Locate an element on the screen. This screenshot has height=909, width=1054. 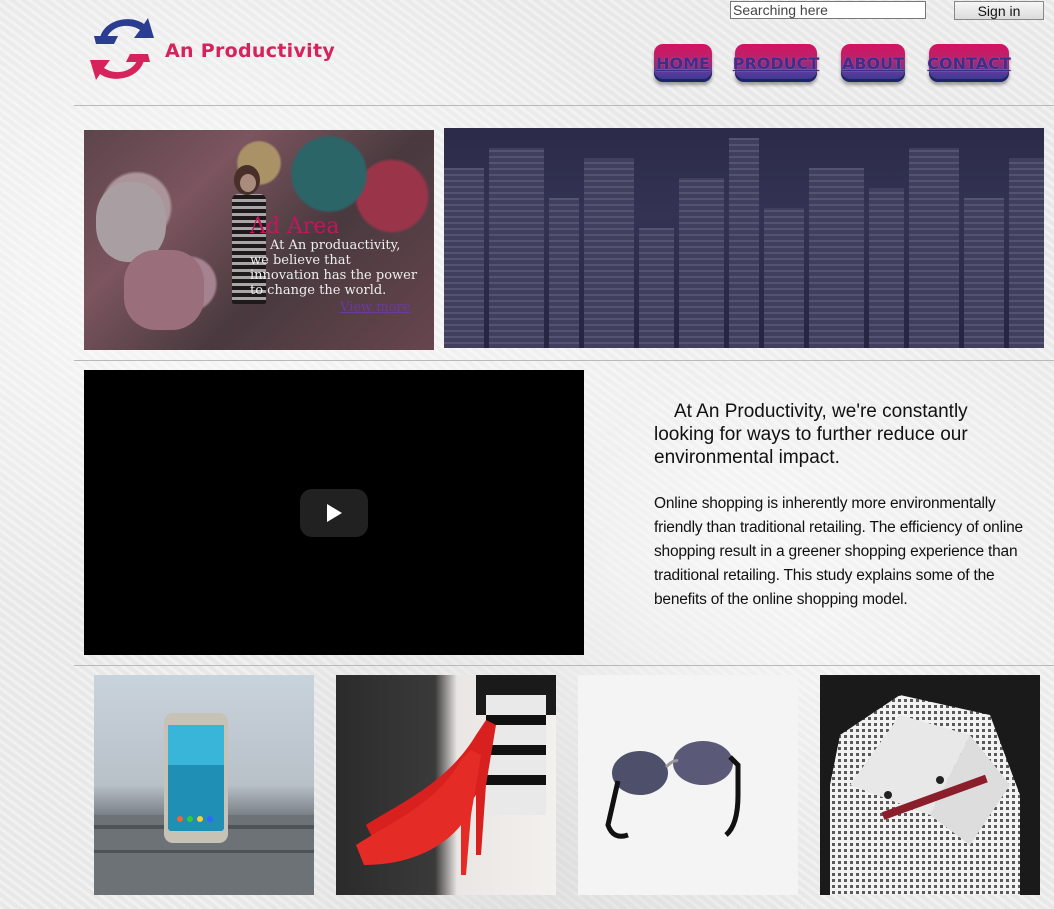
play-button is located at coordinates (334, 513).